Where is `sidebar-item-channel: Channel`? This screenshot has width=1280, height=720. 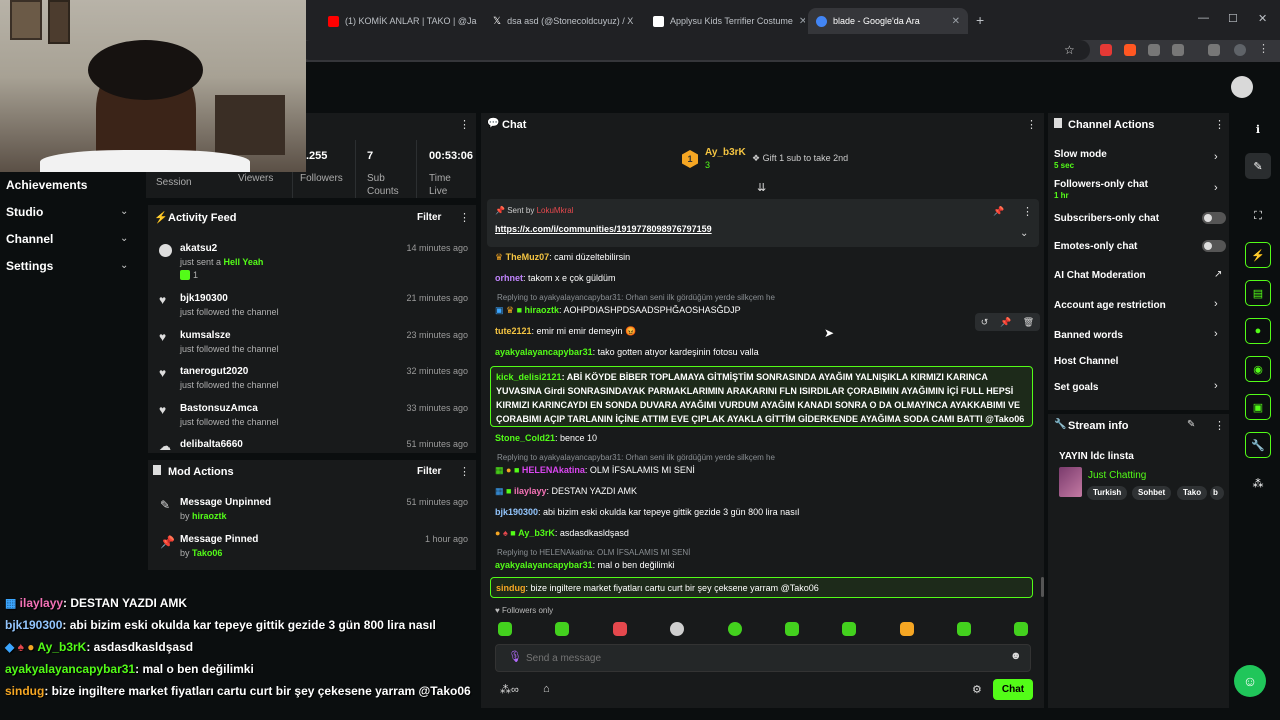
sidebar-item-channel: Channel is located at coordinates (29, 239).